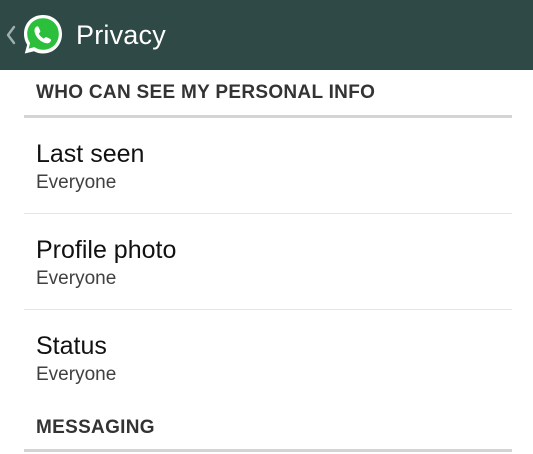  Describe the element at coordinates (121, 34) in the screenshot. I see `page-title: Privacy` at that location.